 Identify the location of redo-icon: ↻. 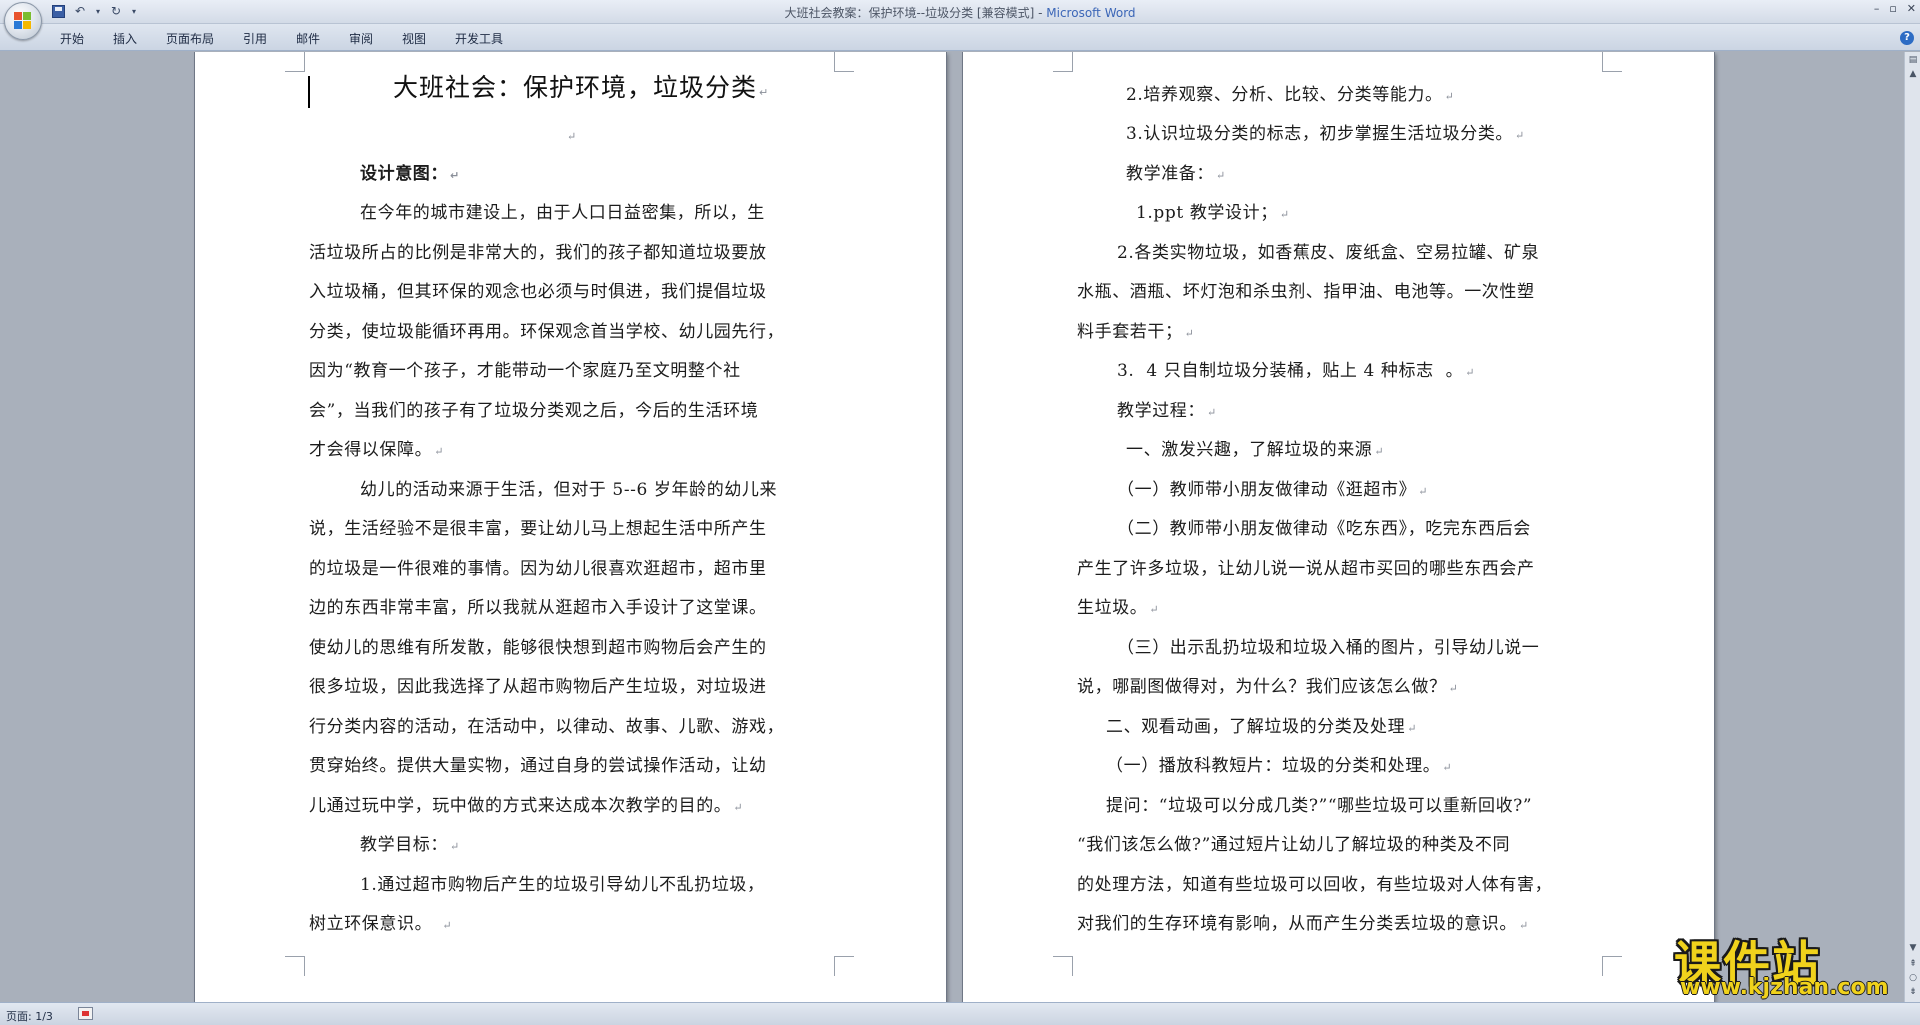
(116, 11).